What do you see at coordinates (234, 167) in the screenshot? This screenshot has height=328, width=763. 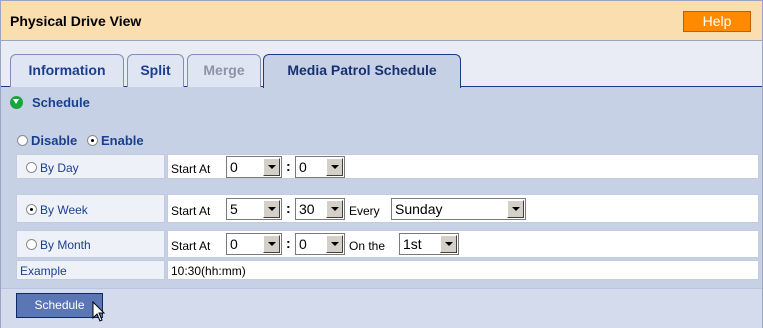 I see `by-day-hour-value: 0` at bounding box center [234, 167].